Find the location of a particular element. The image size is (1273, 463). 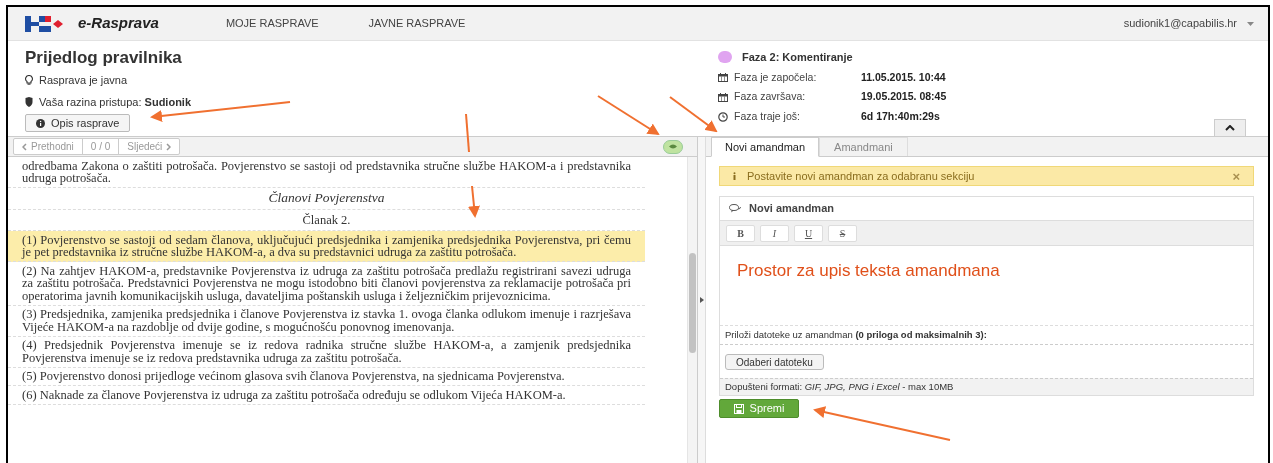

view-toggle-button is located at coordinates (673, 146).